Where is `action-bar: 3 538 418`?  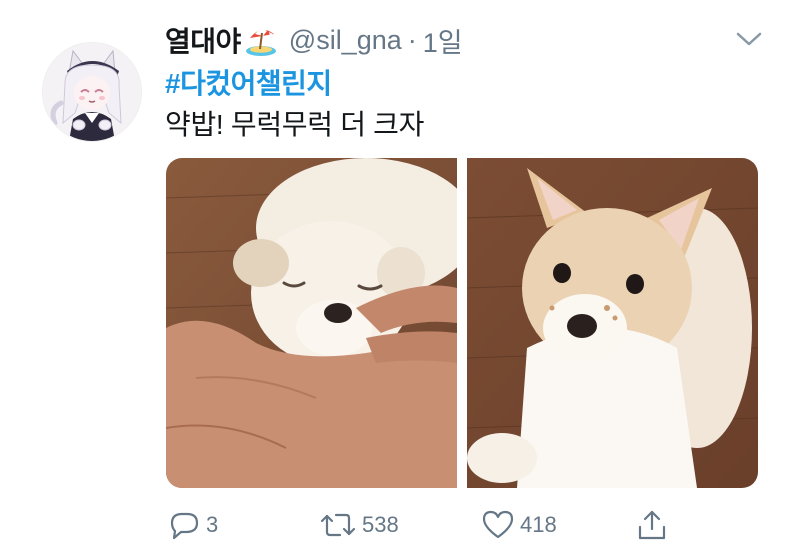 action-bar: 3 538 418 is located at coordinates (462, 525).